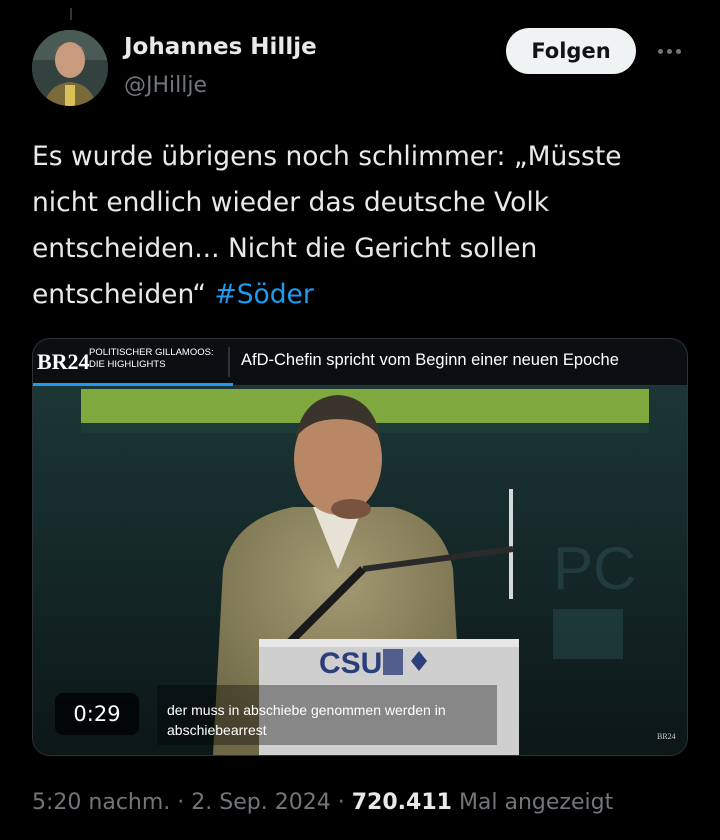  I want to click on author-avatar, so click(70, 68).